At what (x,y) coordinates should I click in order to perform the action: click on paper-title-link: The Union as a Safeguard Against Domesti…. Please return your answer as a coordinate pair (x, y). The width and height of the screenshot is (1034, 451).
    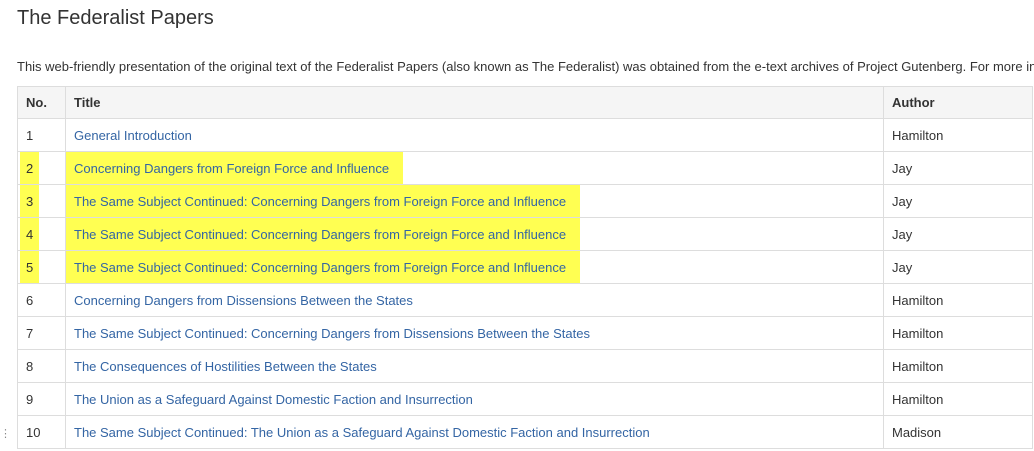
    Looking at the image, I should click on (273, 399).